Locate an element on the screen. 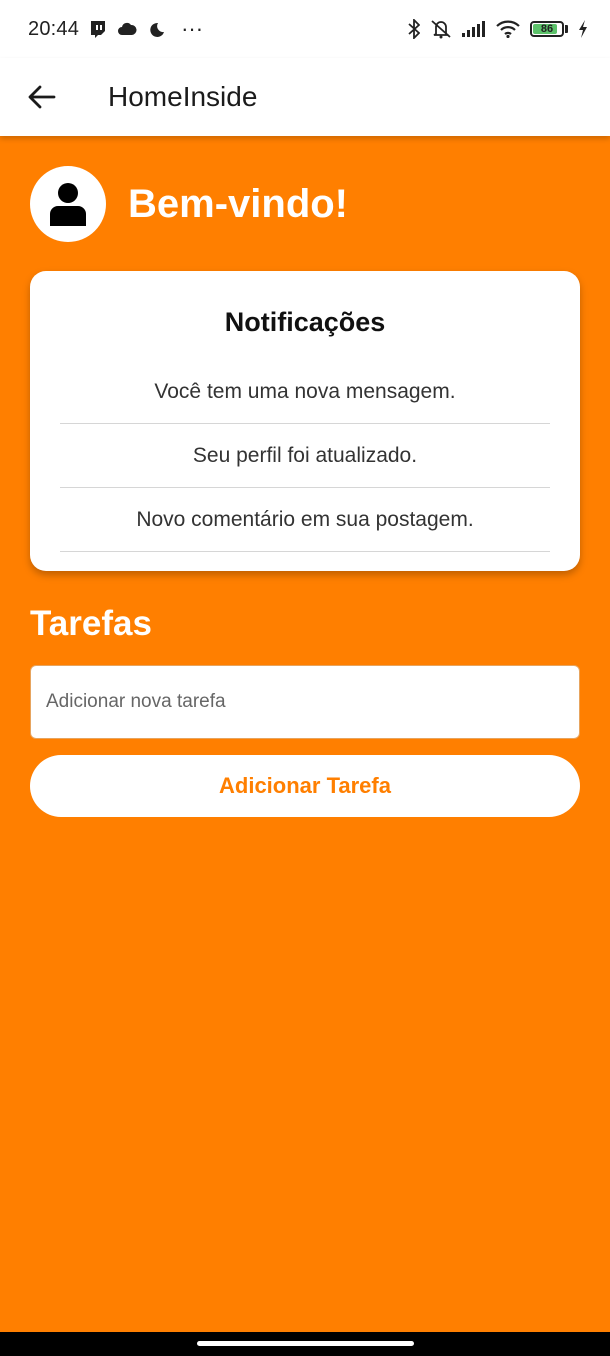 Image resolution: width=610 pixels, height=1356 pixels. twitch-icon is located at coordinates (98, 29).